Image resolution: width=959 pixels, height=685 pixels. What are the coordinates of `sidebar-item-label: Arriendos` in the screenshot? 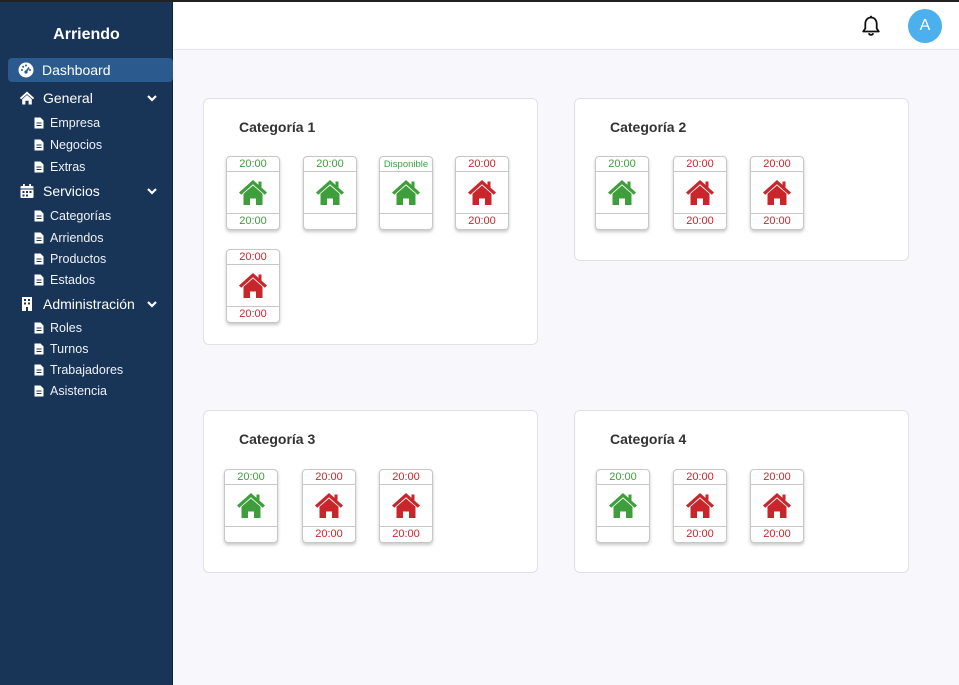 It's located at (77, 238).